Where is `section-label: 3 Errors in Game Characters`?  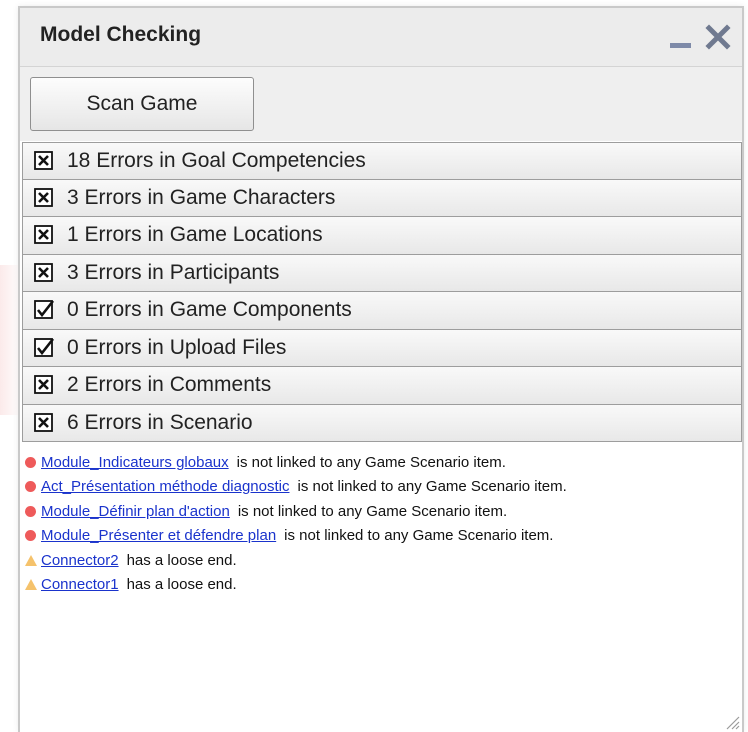
section-label: 3 Errors in Game Characters is located at coordinates (201, 197).